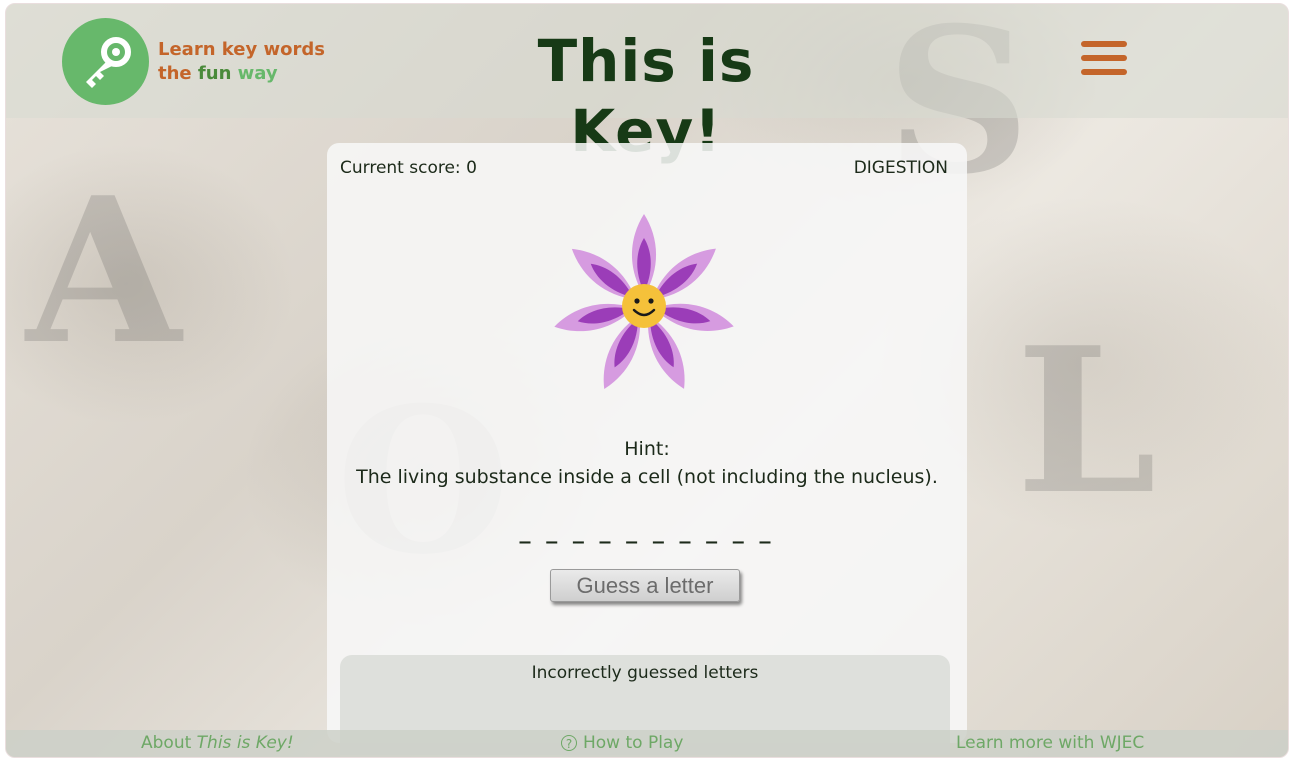 Image resolution: width=1297 pixels, height=766 pixels. I want to click on hint-label: Hint:, so click(647, 449).